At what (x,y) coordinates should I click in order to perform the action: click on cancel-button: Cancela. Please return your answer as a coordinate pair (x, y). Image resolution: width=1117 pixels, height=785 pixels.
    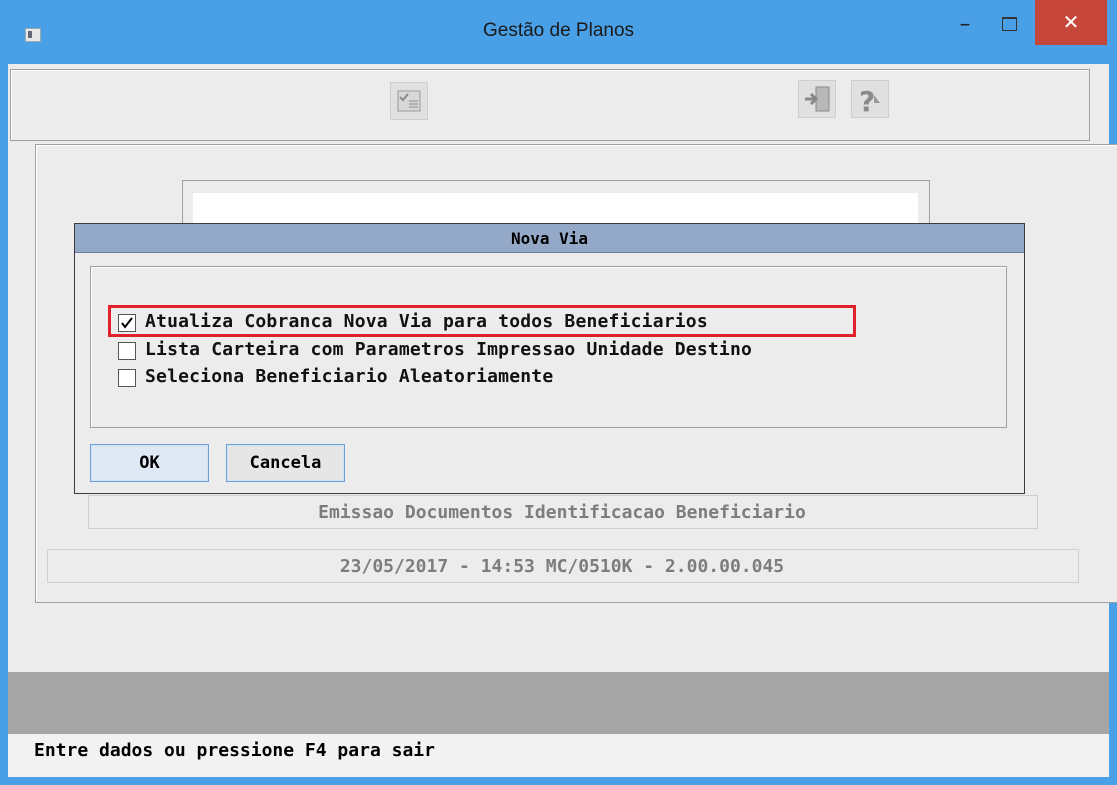
    Looking at the image, I should click on (285, 463).